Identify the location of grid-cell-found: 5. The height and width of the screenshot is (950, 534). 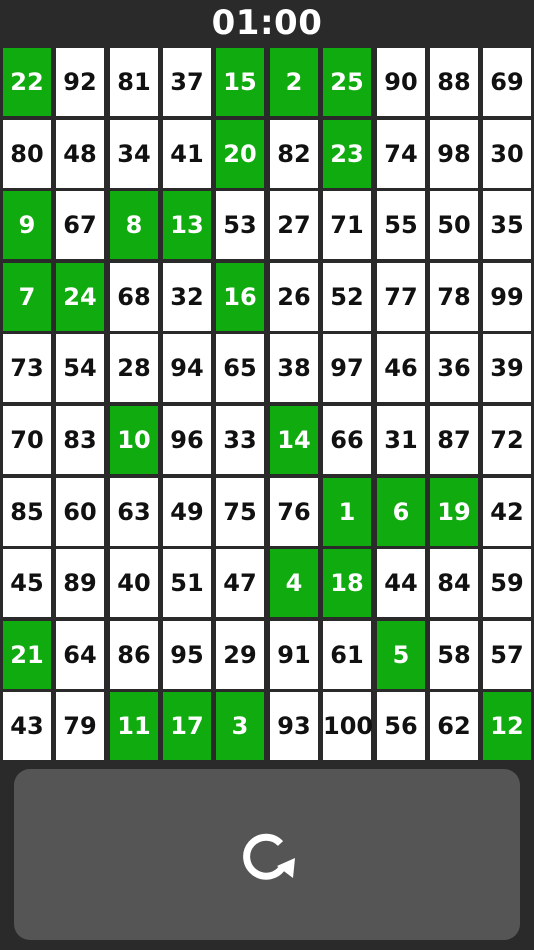
(401, 655).